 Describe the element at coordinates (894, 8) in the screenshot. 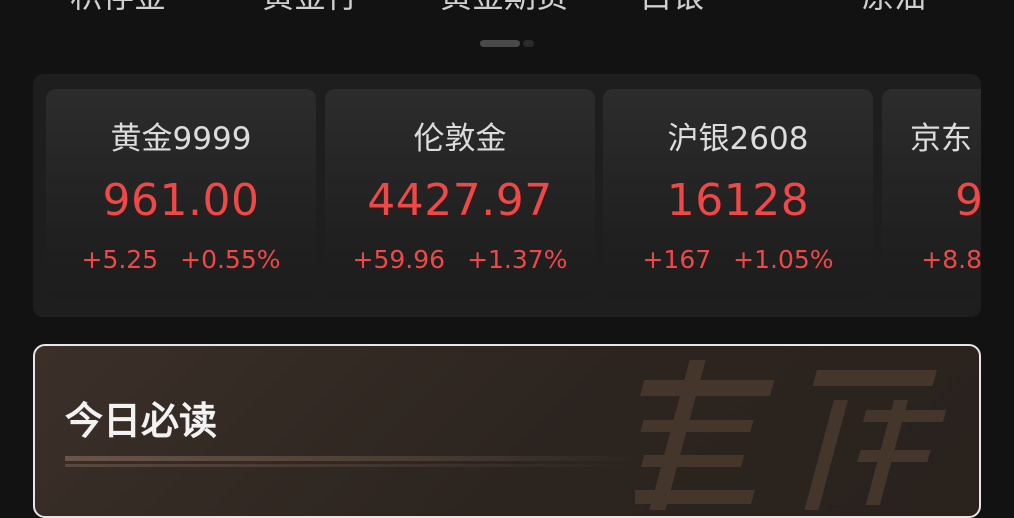

I see `tab-5: 原油` at that location.